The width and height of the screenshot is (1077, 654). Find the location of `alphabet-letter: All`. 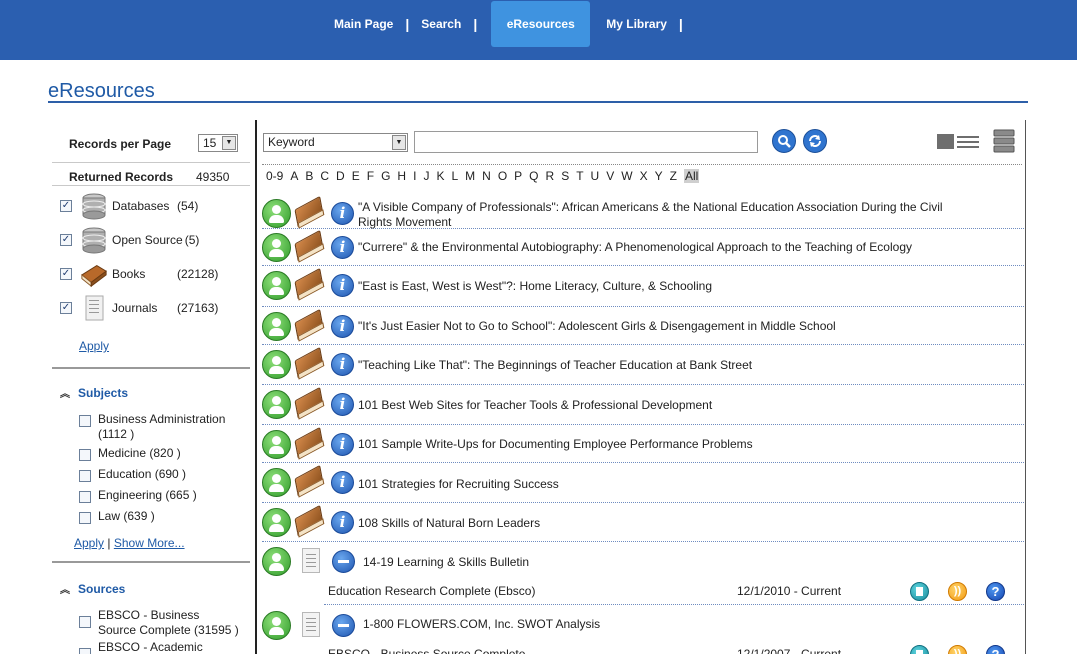

alphabet-letter: All is located at coordinates (691, 176).